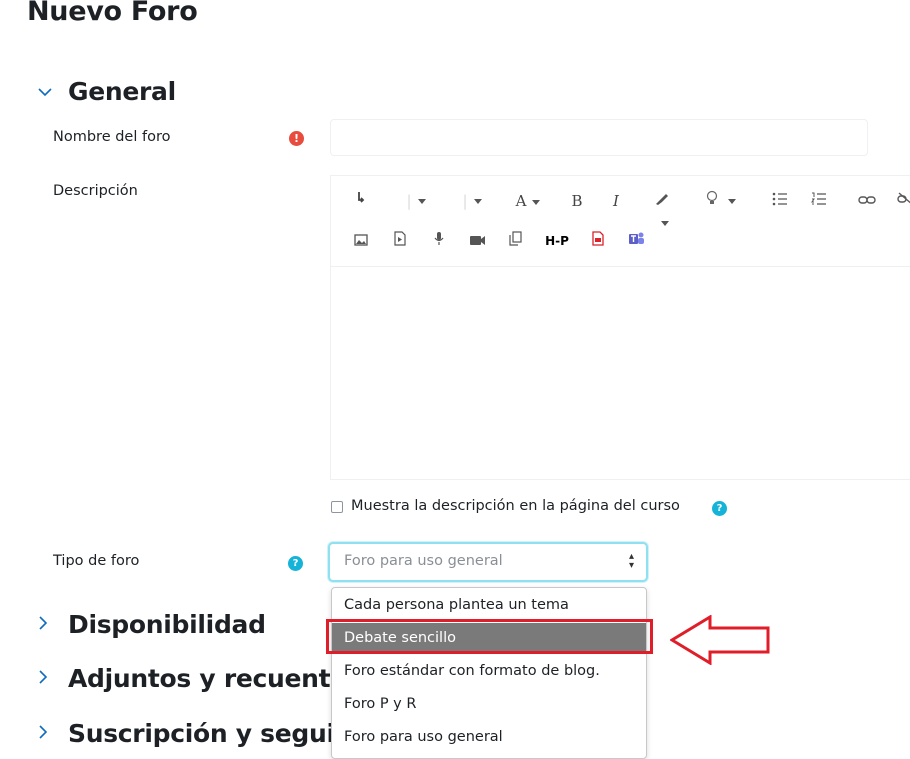 This screenshot has height=759, width=910. I want to click on pdf-icon, so click(598, 241).